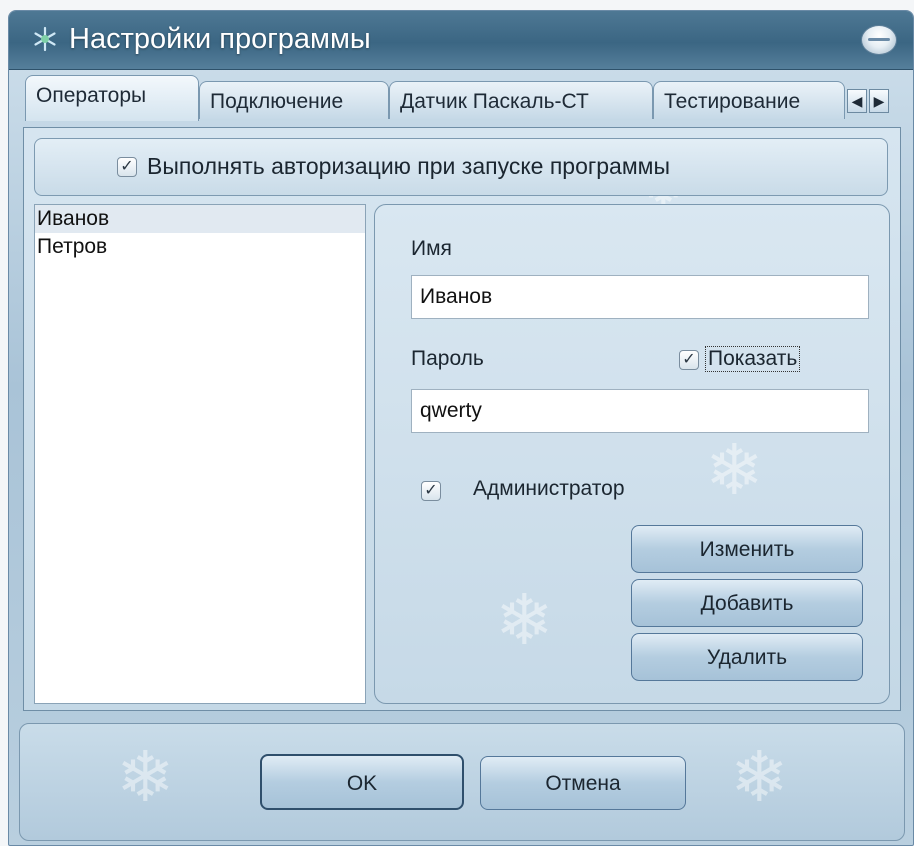  I want to click on cancel-button: Отмена, so click(583, 783).